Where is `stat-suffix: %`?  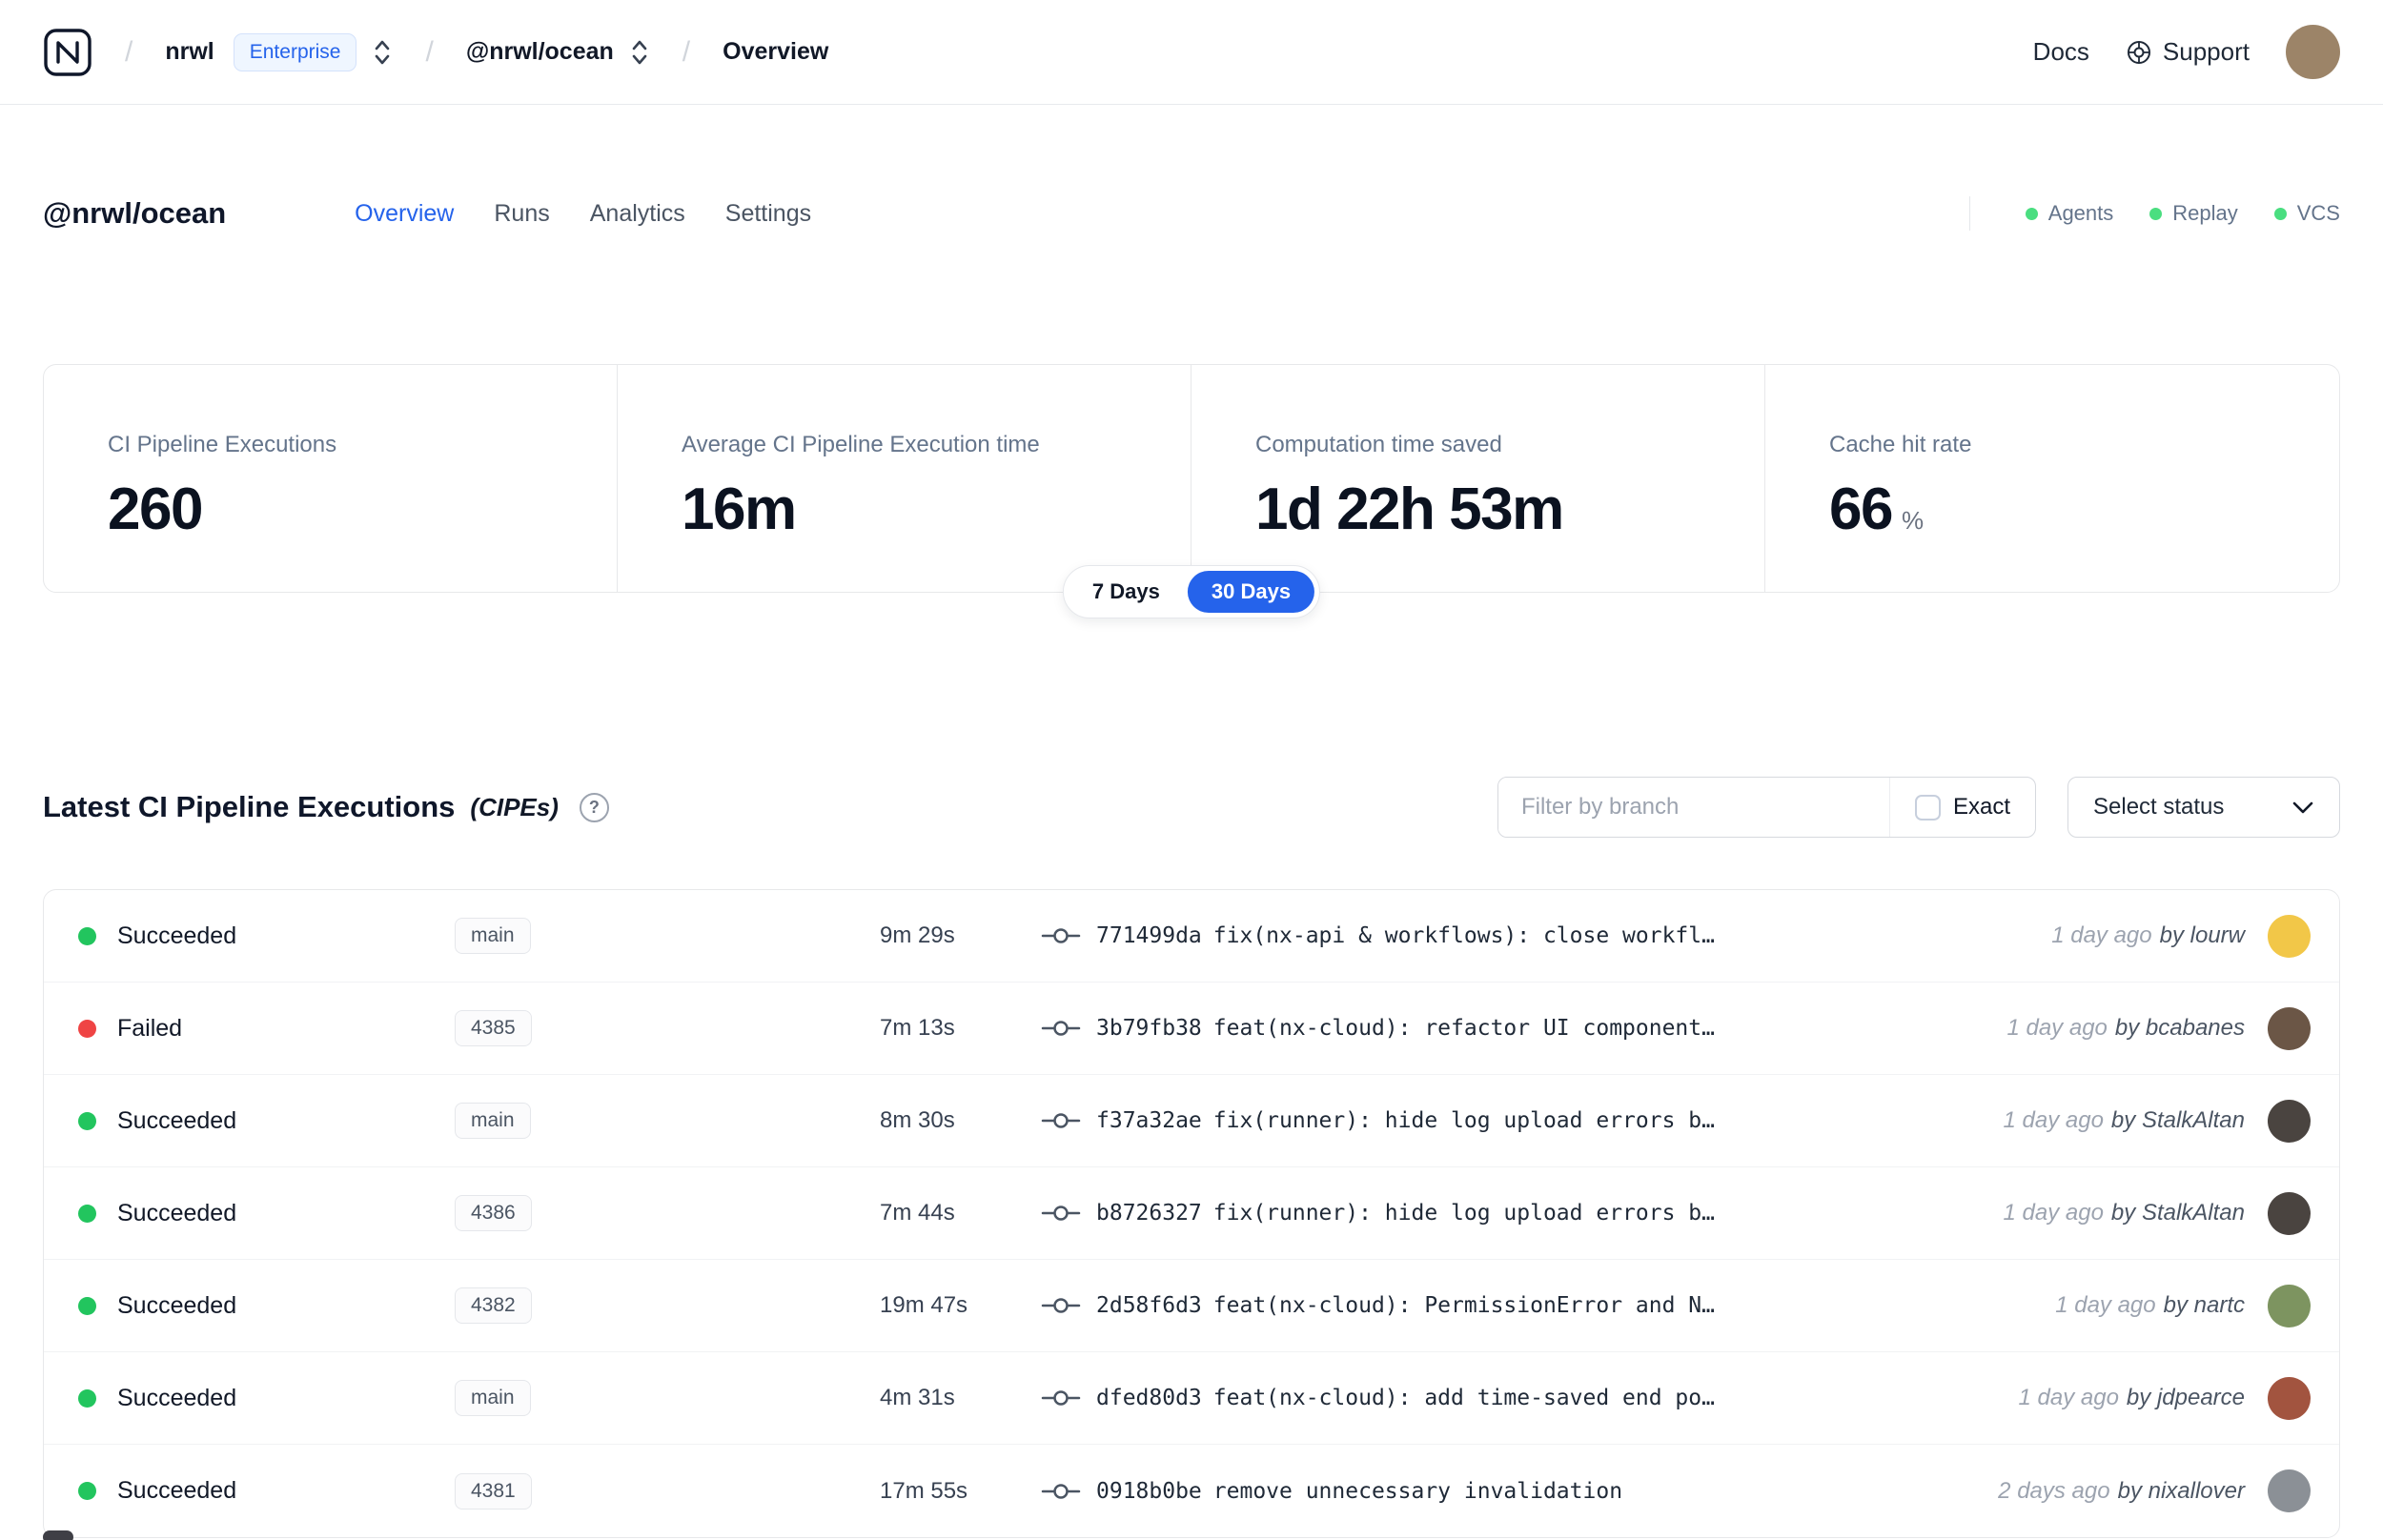
stat-suffix: % is located at coordinates (1913, 520).